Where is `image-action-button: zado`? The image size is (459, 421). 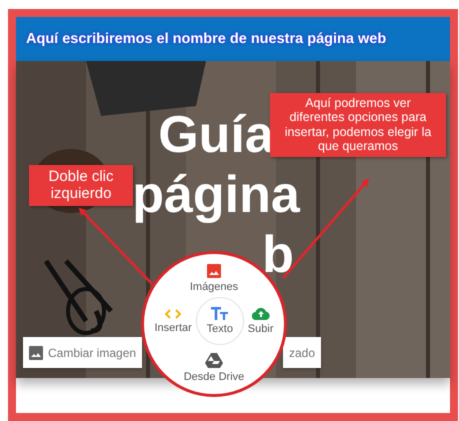
image-action-button: zado is located at coordinates (302, 352).